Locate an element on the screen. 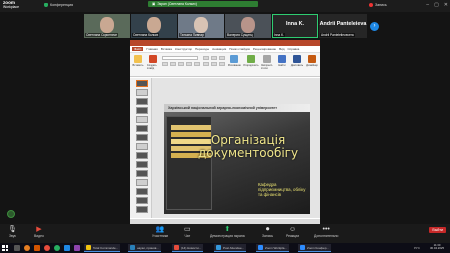 The height and width of the screenshot is (253, 450). sharing-banner: ▣ Экран (Светлана Колких) is located at coordinates (203, 4).